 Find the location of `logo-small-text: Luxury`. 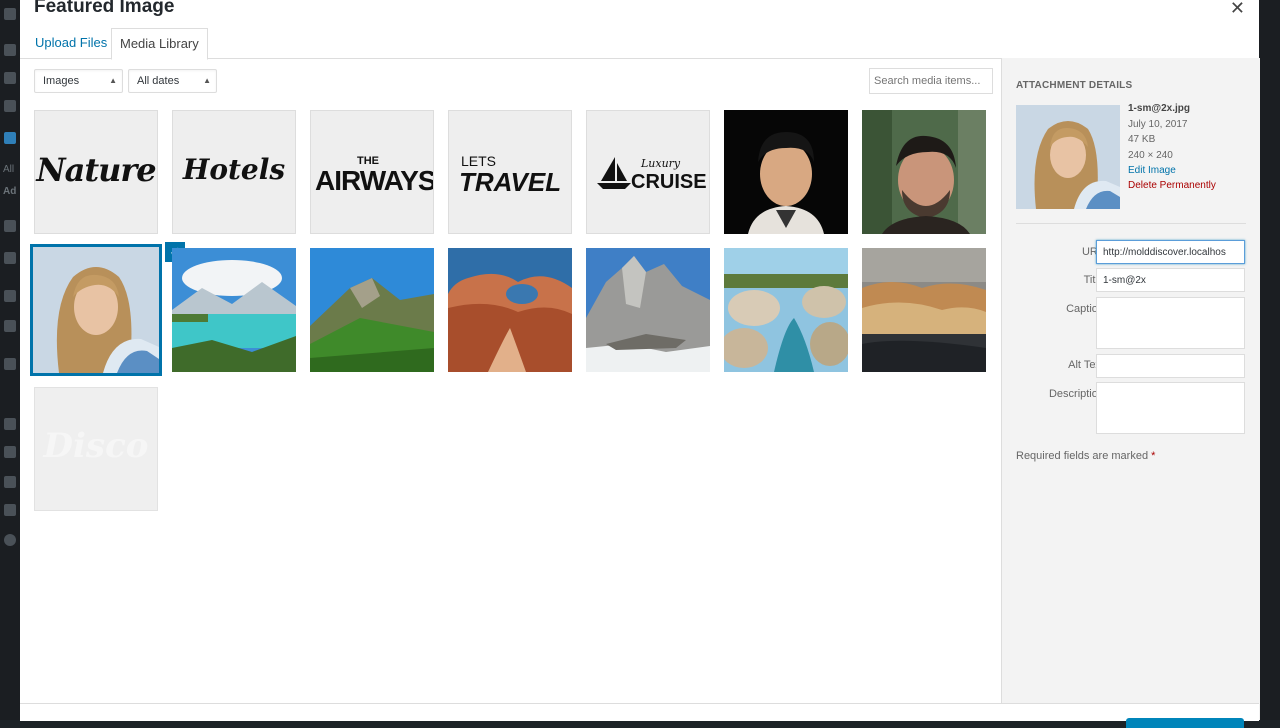

logo-small-text: Luxury is located at coordinates (661, 163).